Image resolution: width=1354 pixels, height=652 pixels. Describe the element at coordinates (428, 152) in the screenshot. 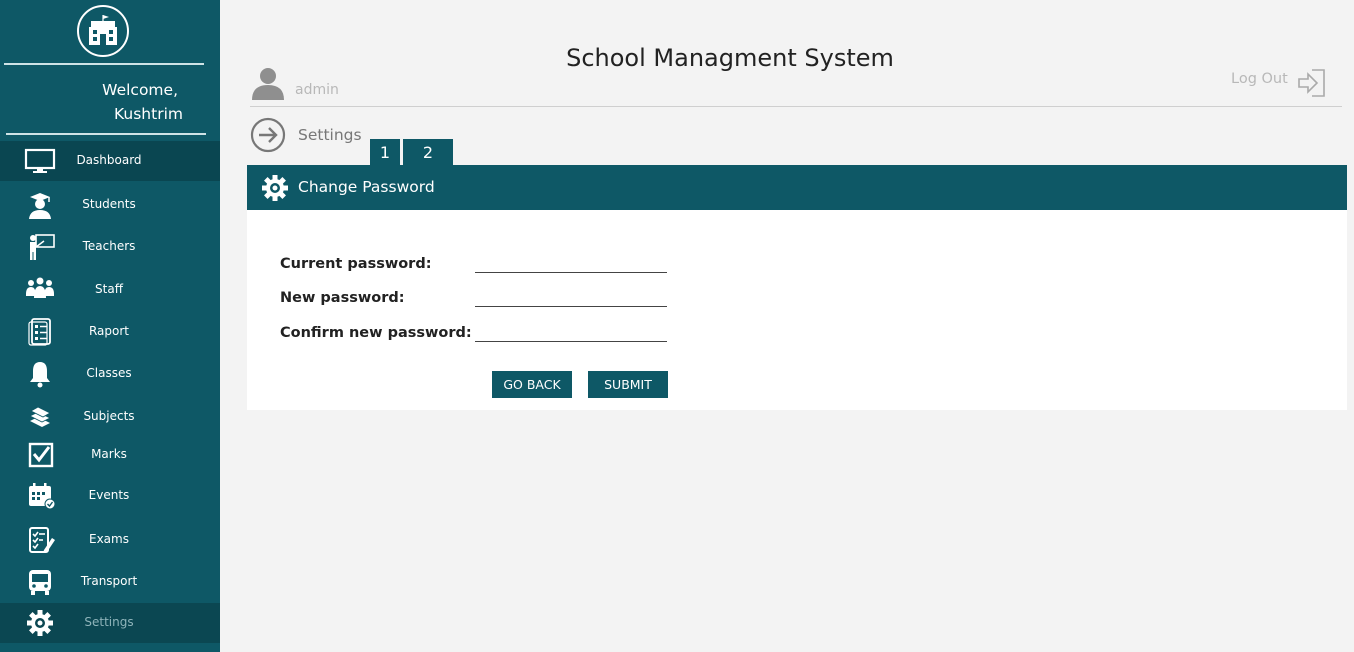

I see `tab-2: 2` at that location.